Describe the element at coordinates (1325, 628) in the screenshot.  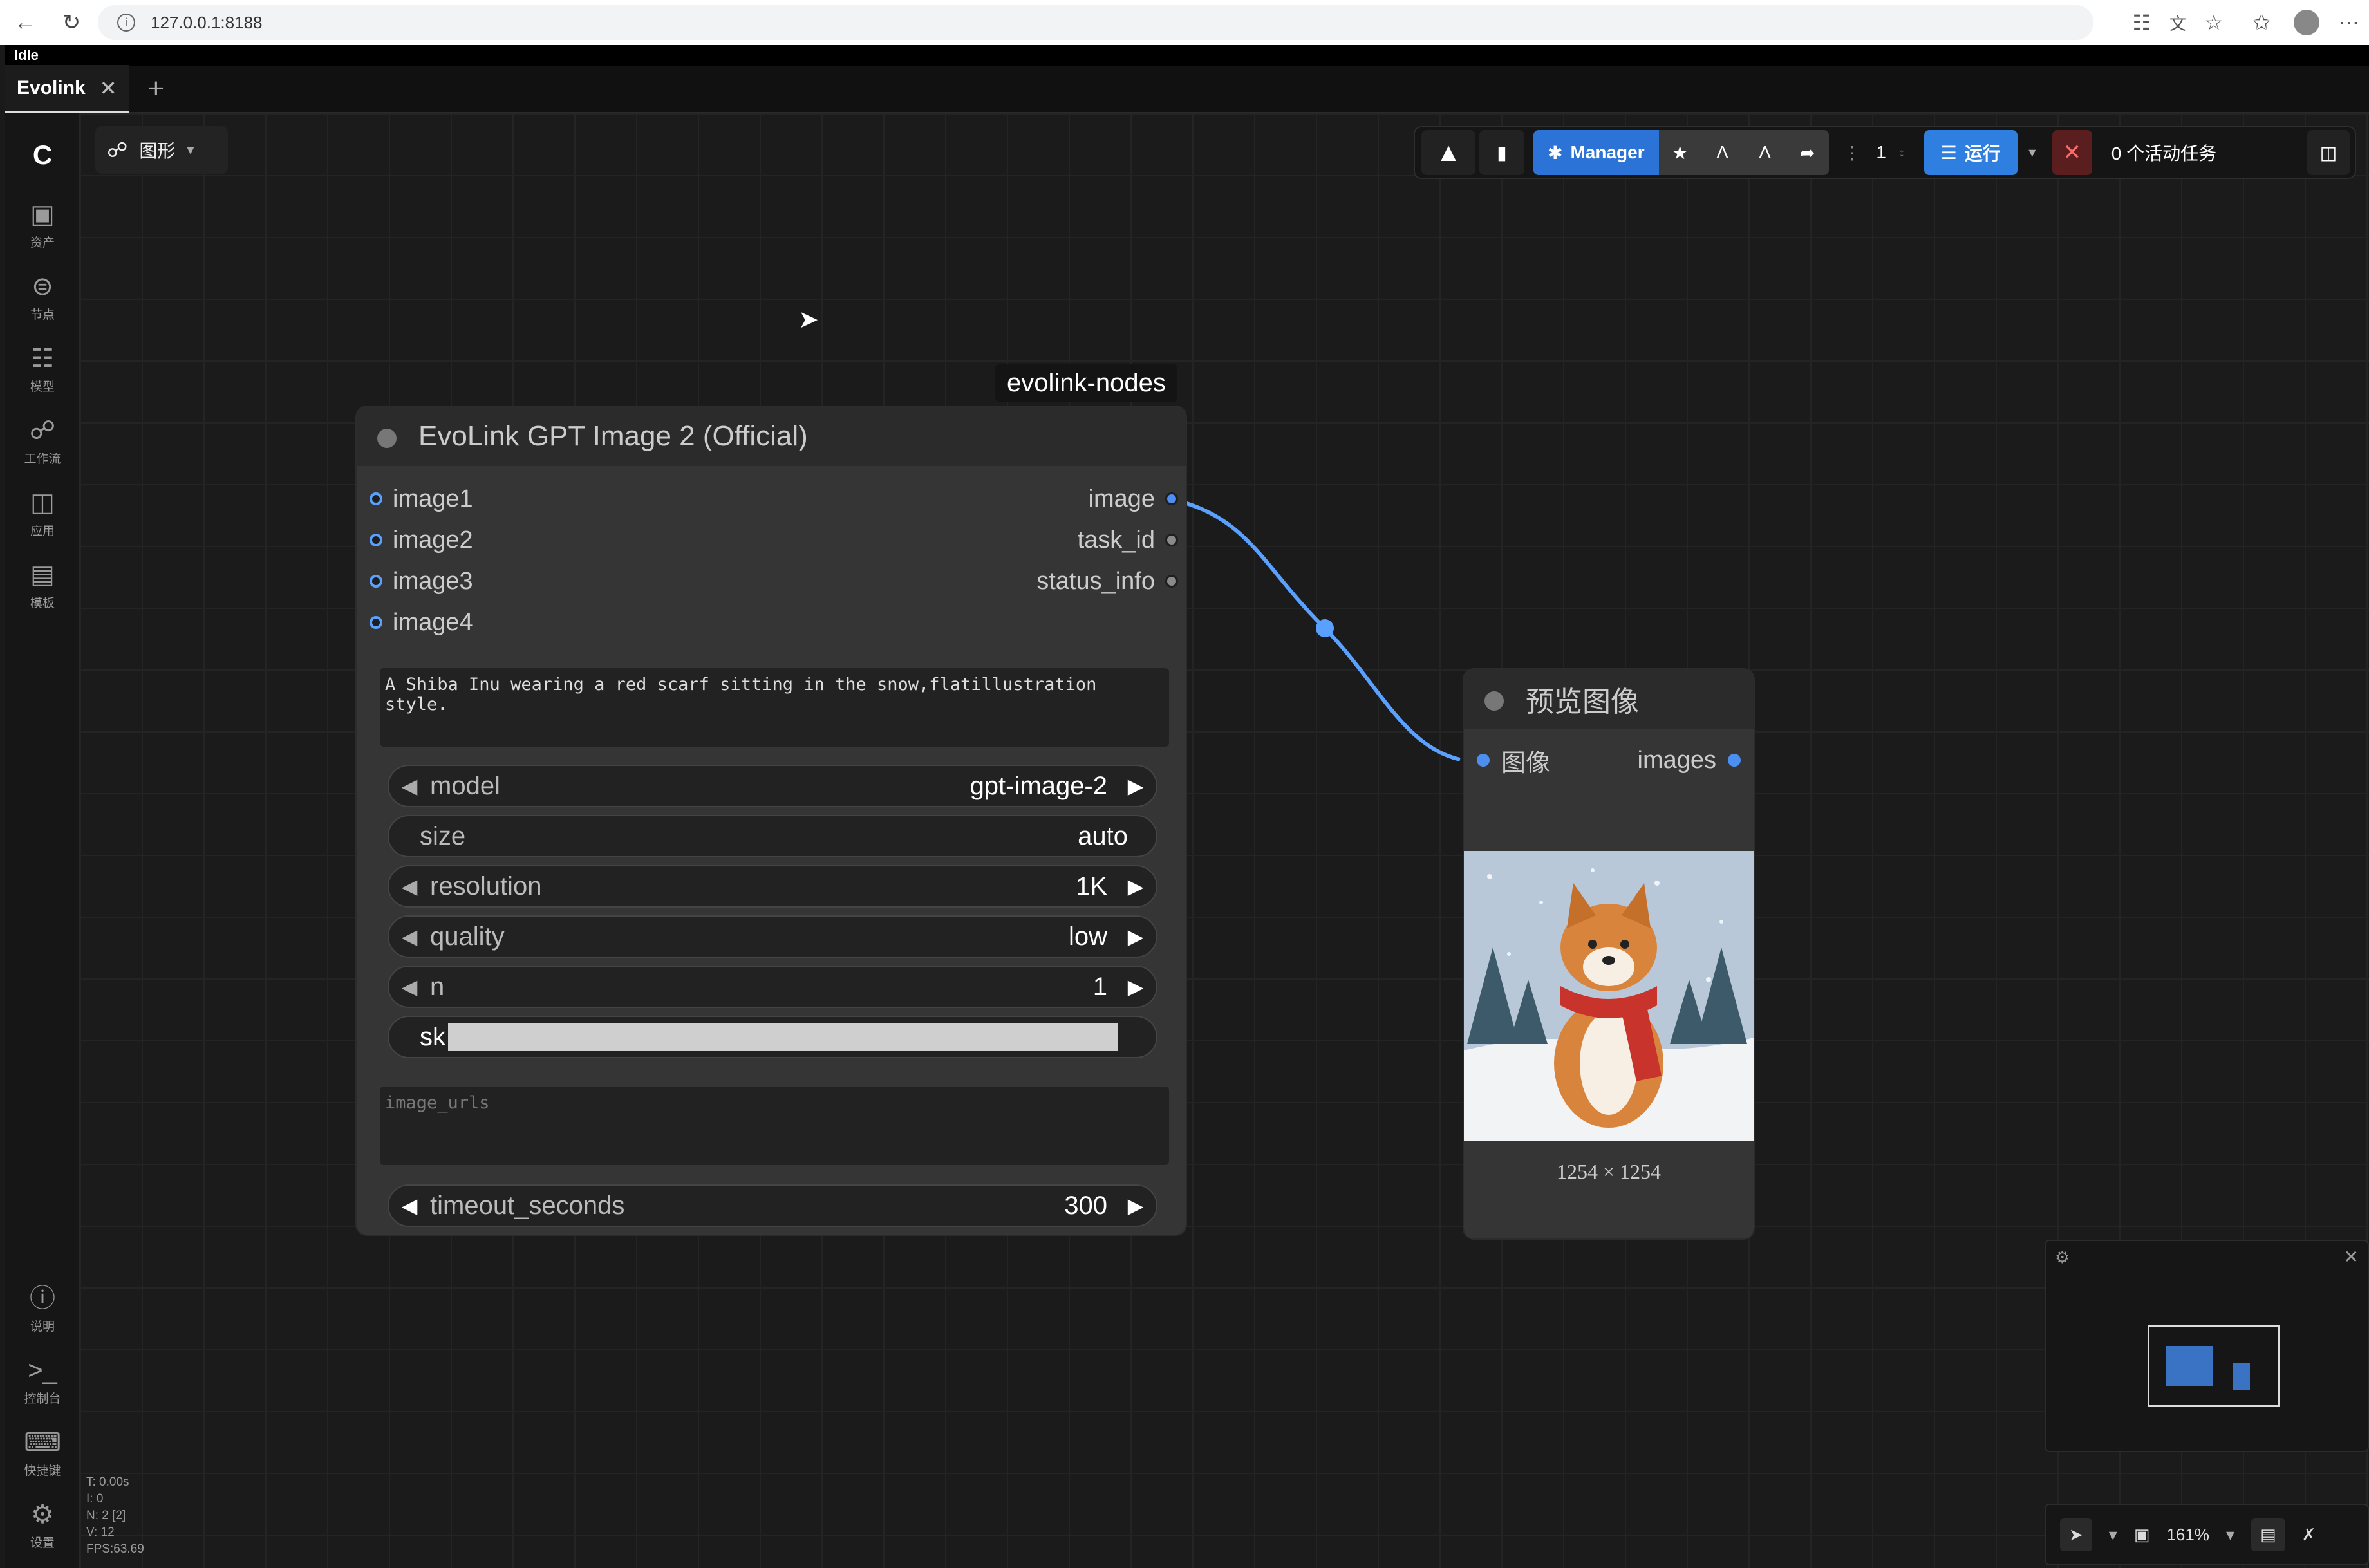
I see `link-midpoint` at that location.